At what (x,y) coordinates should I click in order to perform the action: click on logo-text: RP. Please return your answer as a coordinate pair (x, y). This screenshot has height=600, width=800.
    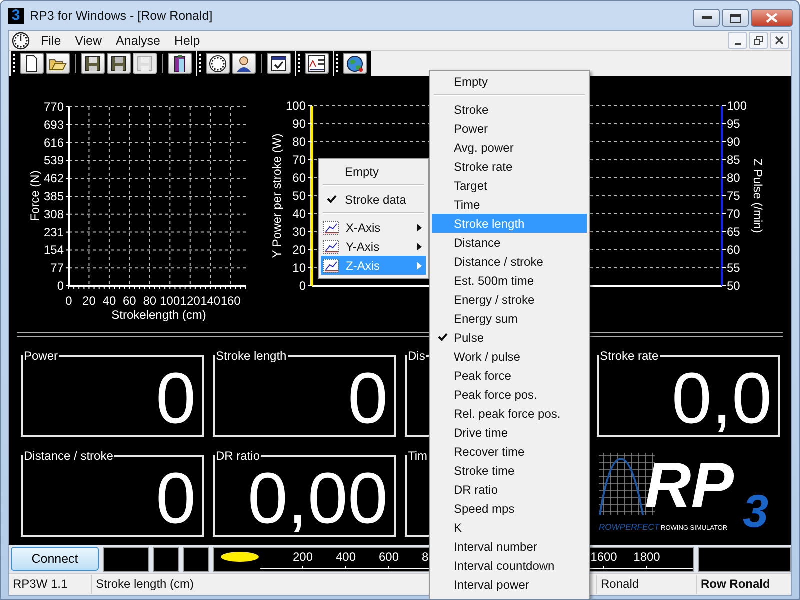
    Looking at the image, I should click on (689, 485).